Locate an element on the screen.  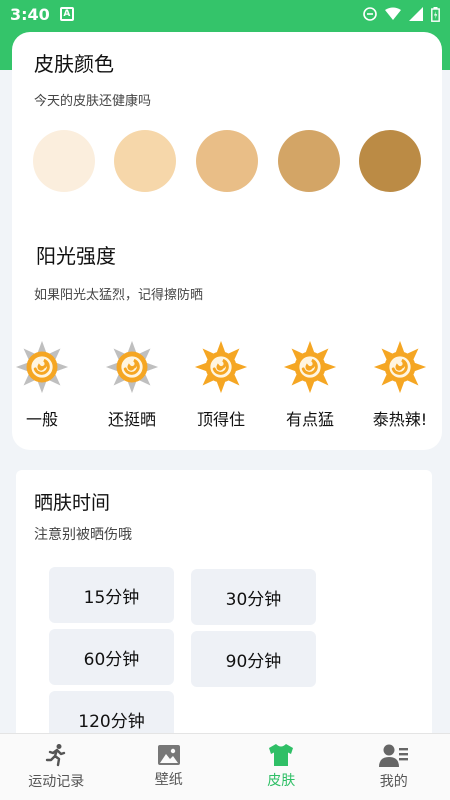
sun-level-1: 一般 is located at coordinates (42, 384).